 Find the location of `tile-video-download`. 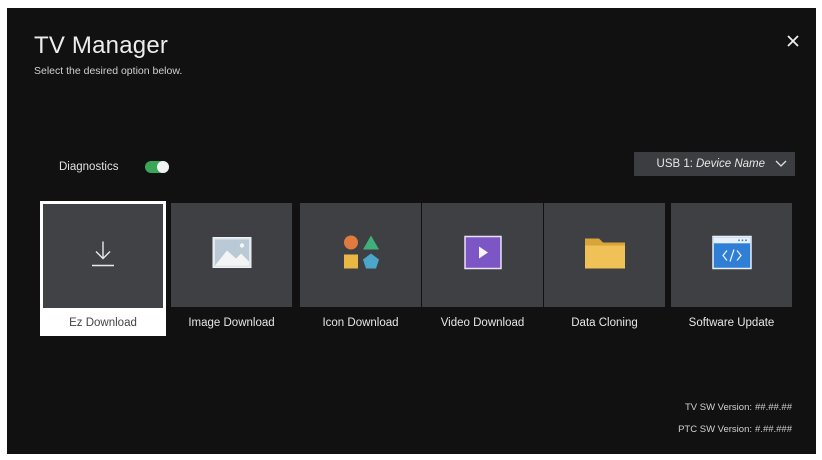

tile-video-download is located at coordinates (482, 255).